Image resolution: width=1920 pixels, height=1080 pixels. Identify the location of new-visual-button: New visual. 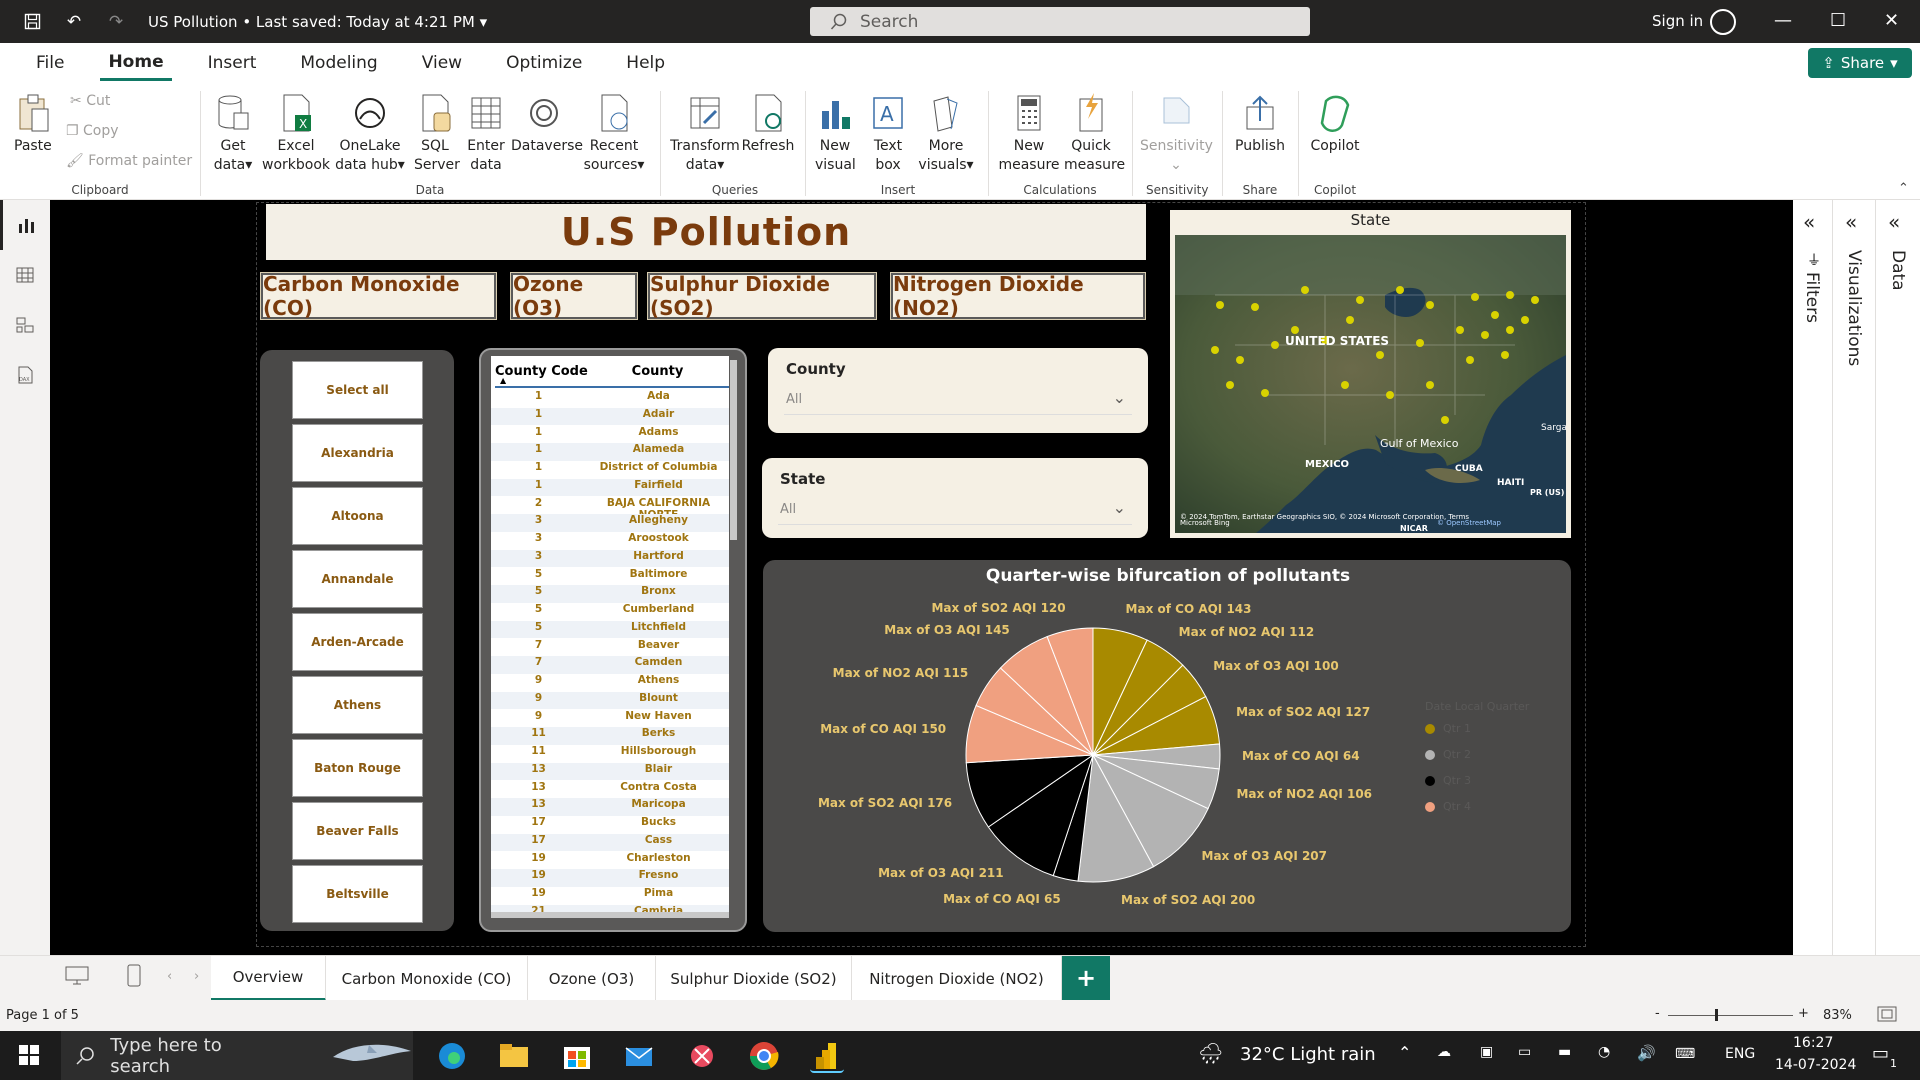
(835, 134).